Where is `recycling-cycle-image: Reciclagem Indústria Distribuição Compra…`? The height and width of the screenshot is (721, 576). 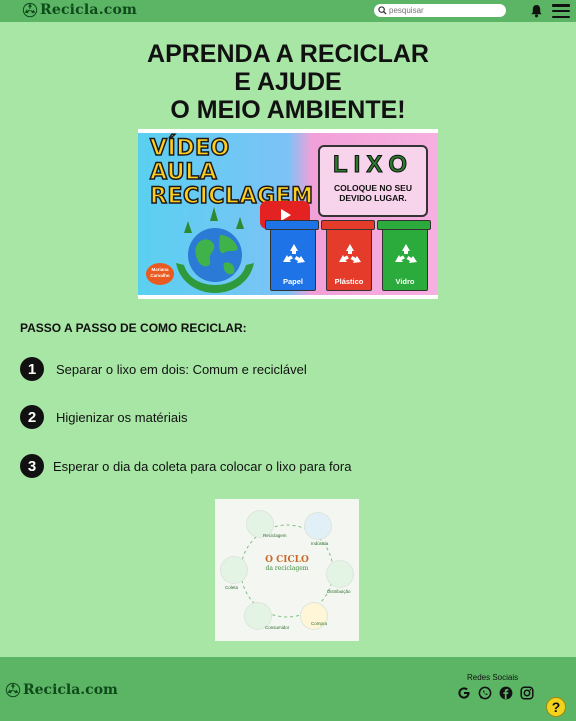
recycling-cycle-image: Reciclagem Indústria Distribuição Compra… is located at coordinates (287, 570).